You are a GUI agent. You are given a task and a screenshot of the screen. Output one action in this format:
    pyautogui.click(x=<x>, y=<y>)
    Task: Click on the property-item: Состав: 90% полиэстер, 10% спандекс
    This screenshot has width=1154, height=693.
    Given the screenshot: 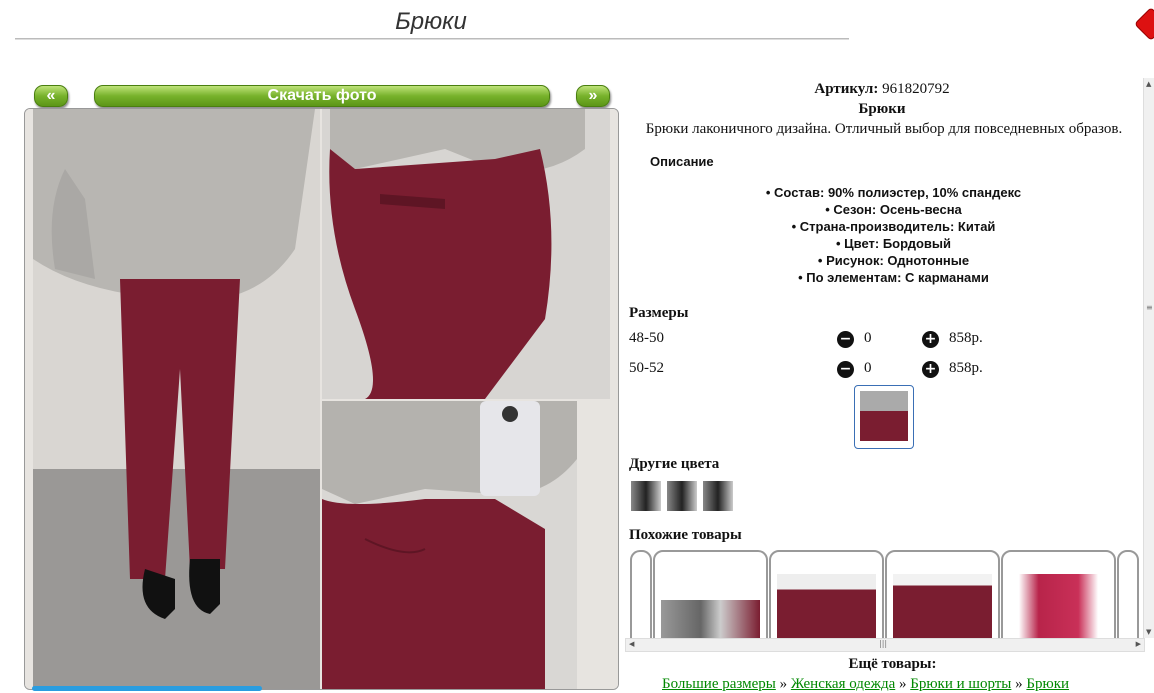 What is the action you would take?
    pyautogui.click(x=882, y=192)
    